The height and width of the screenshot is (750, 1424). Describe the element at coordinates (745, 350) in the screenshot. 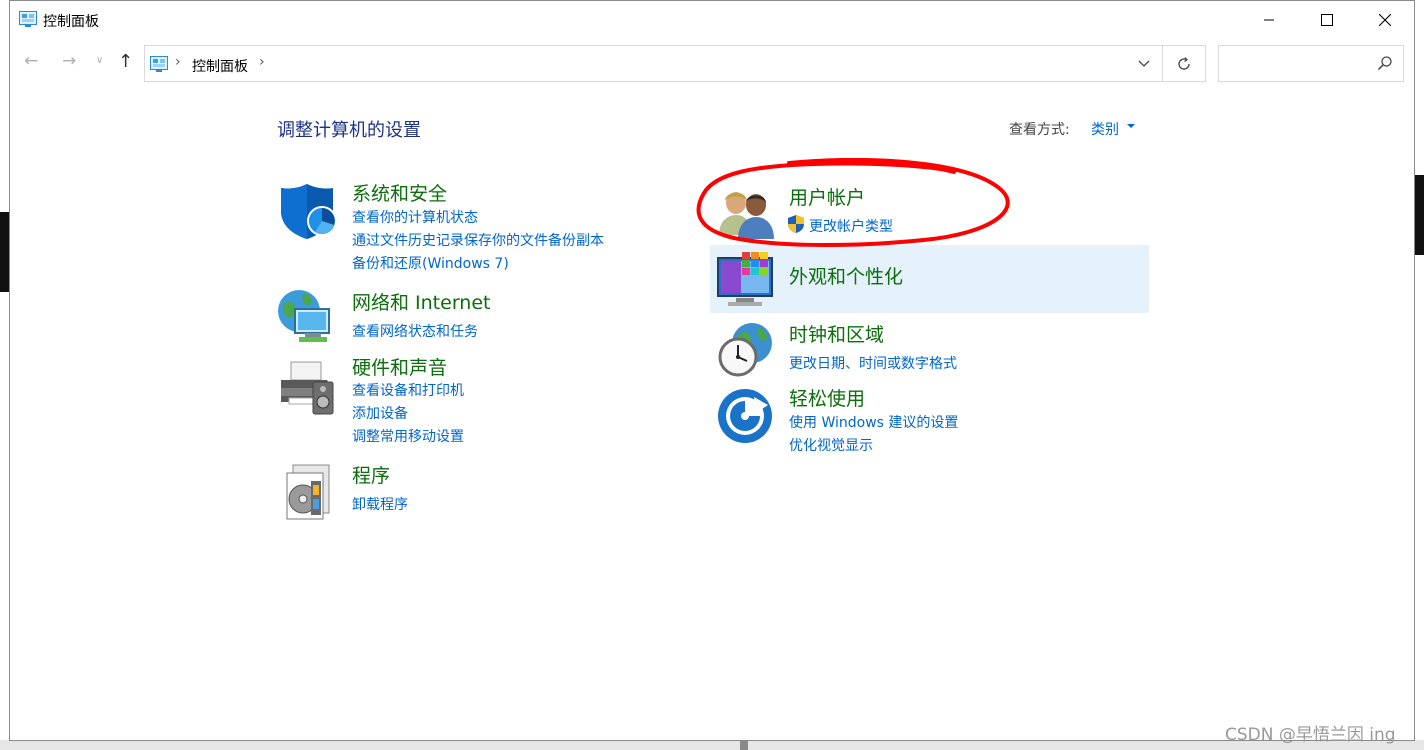

I see `clock-globe-icon` at that location.